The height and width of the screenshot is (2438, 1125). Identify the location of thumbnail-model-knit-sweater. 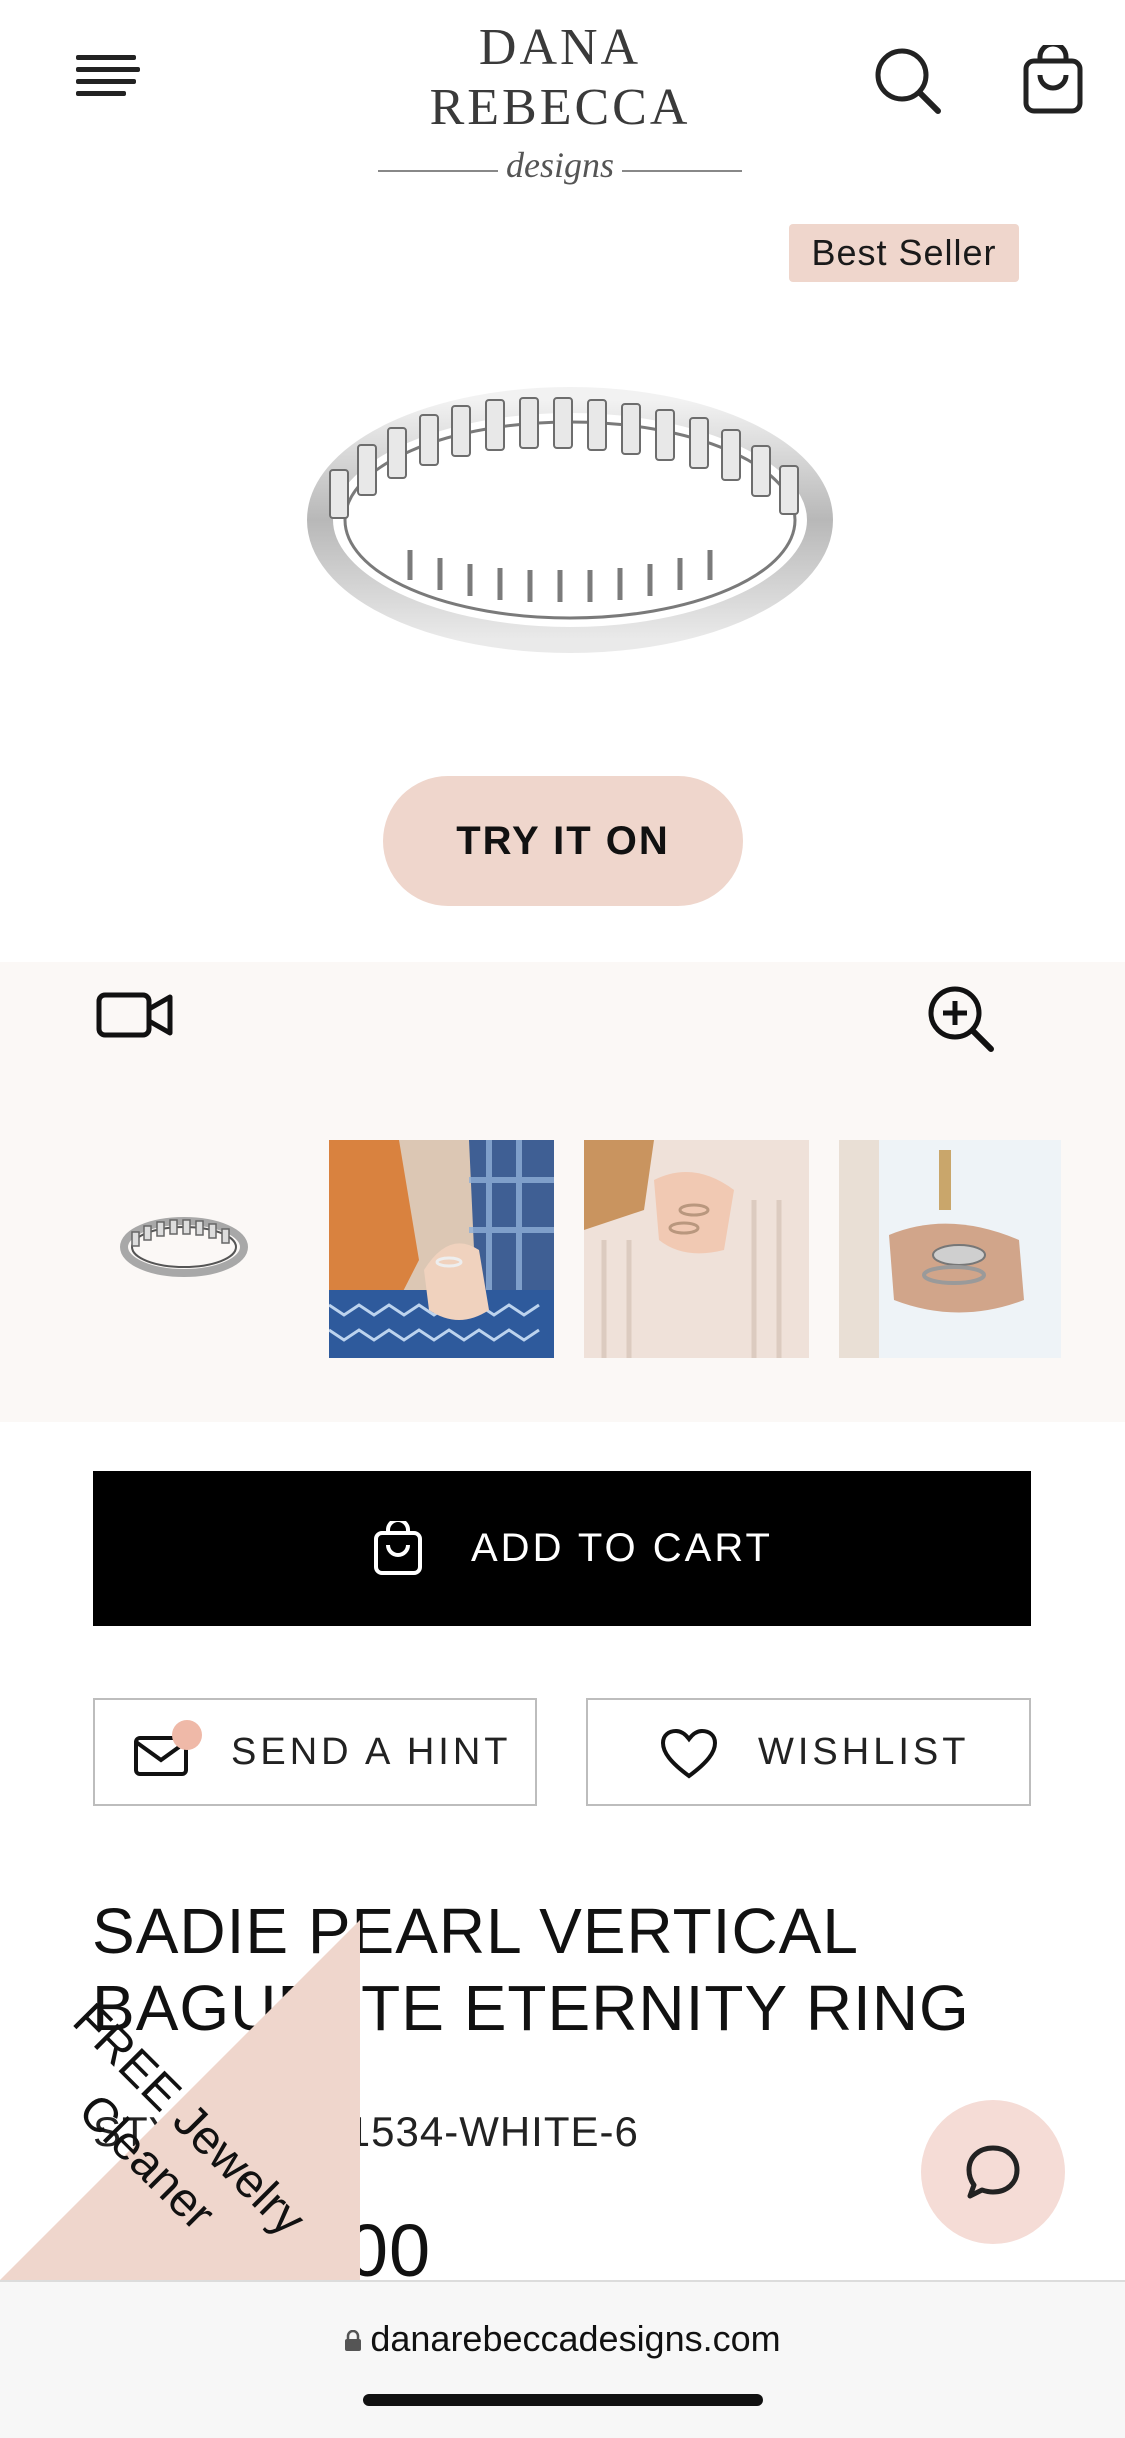
(696, 1249).